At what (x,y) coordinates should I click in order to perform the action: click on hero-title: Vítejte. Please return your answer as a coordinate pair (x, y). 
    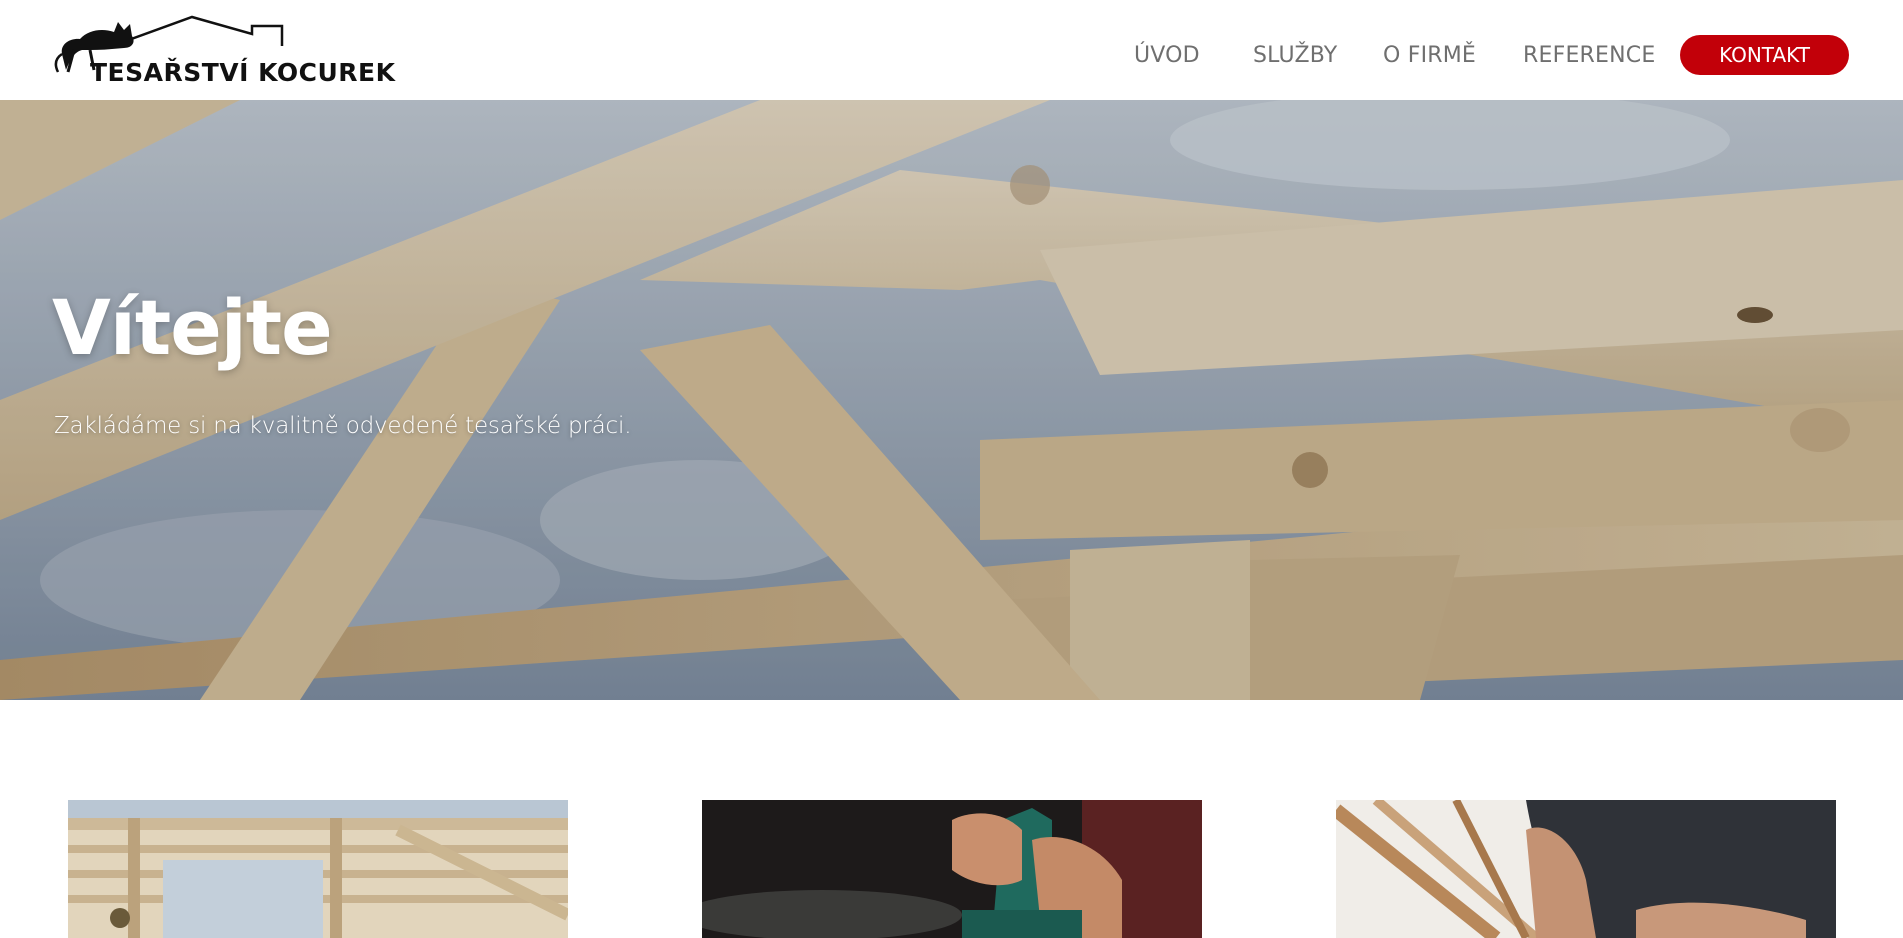
    Looking at the image, I should click on (192, 327).